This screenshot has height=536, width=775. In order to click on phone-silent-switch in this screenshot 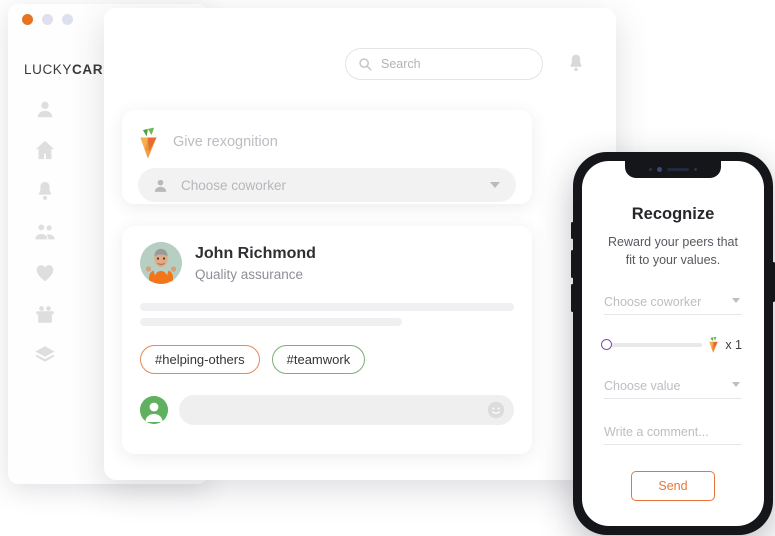, I will do `click(572, 230)`.